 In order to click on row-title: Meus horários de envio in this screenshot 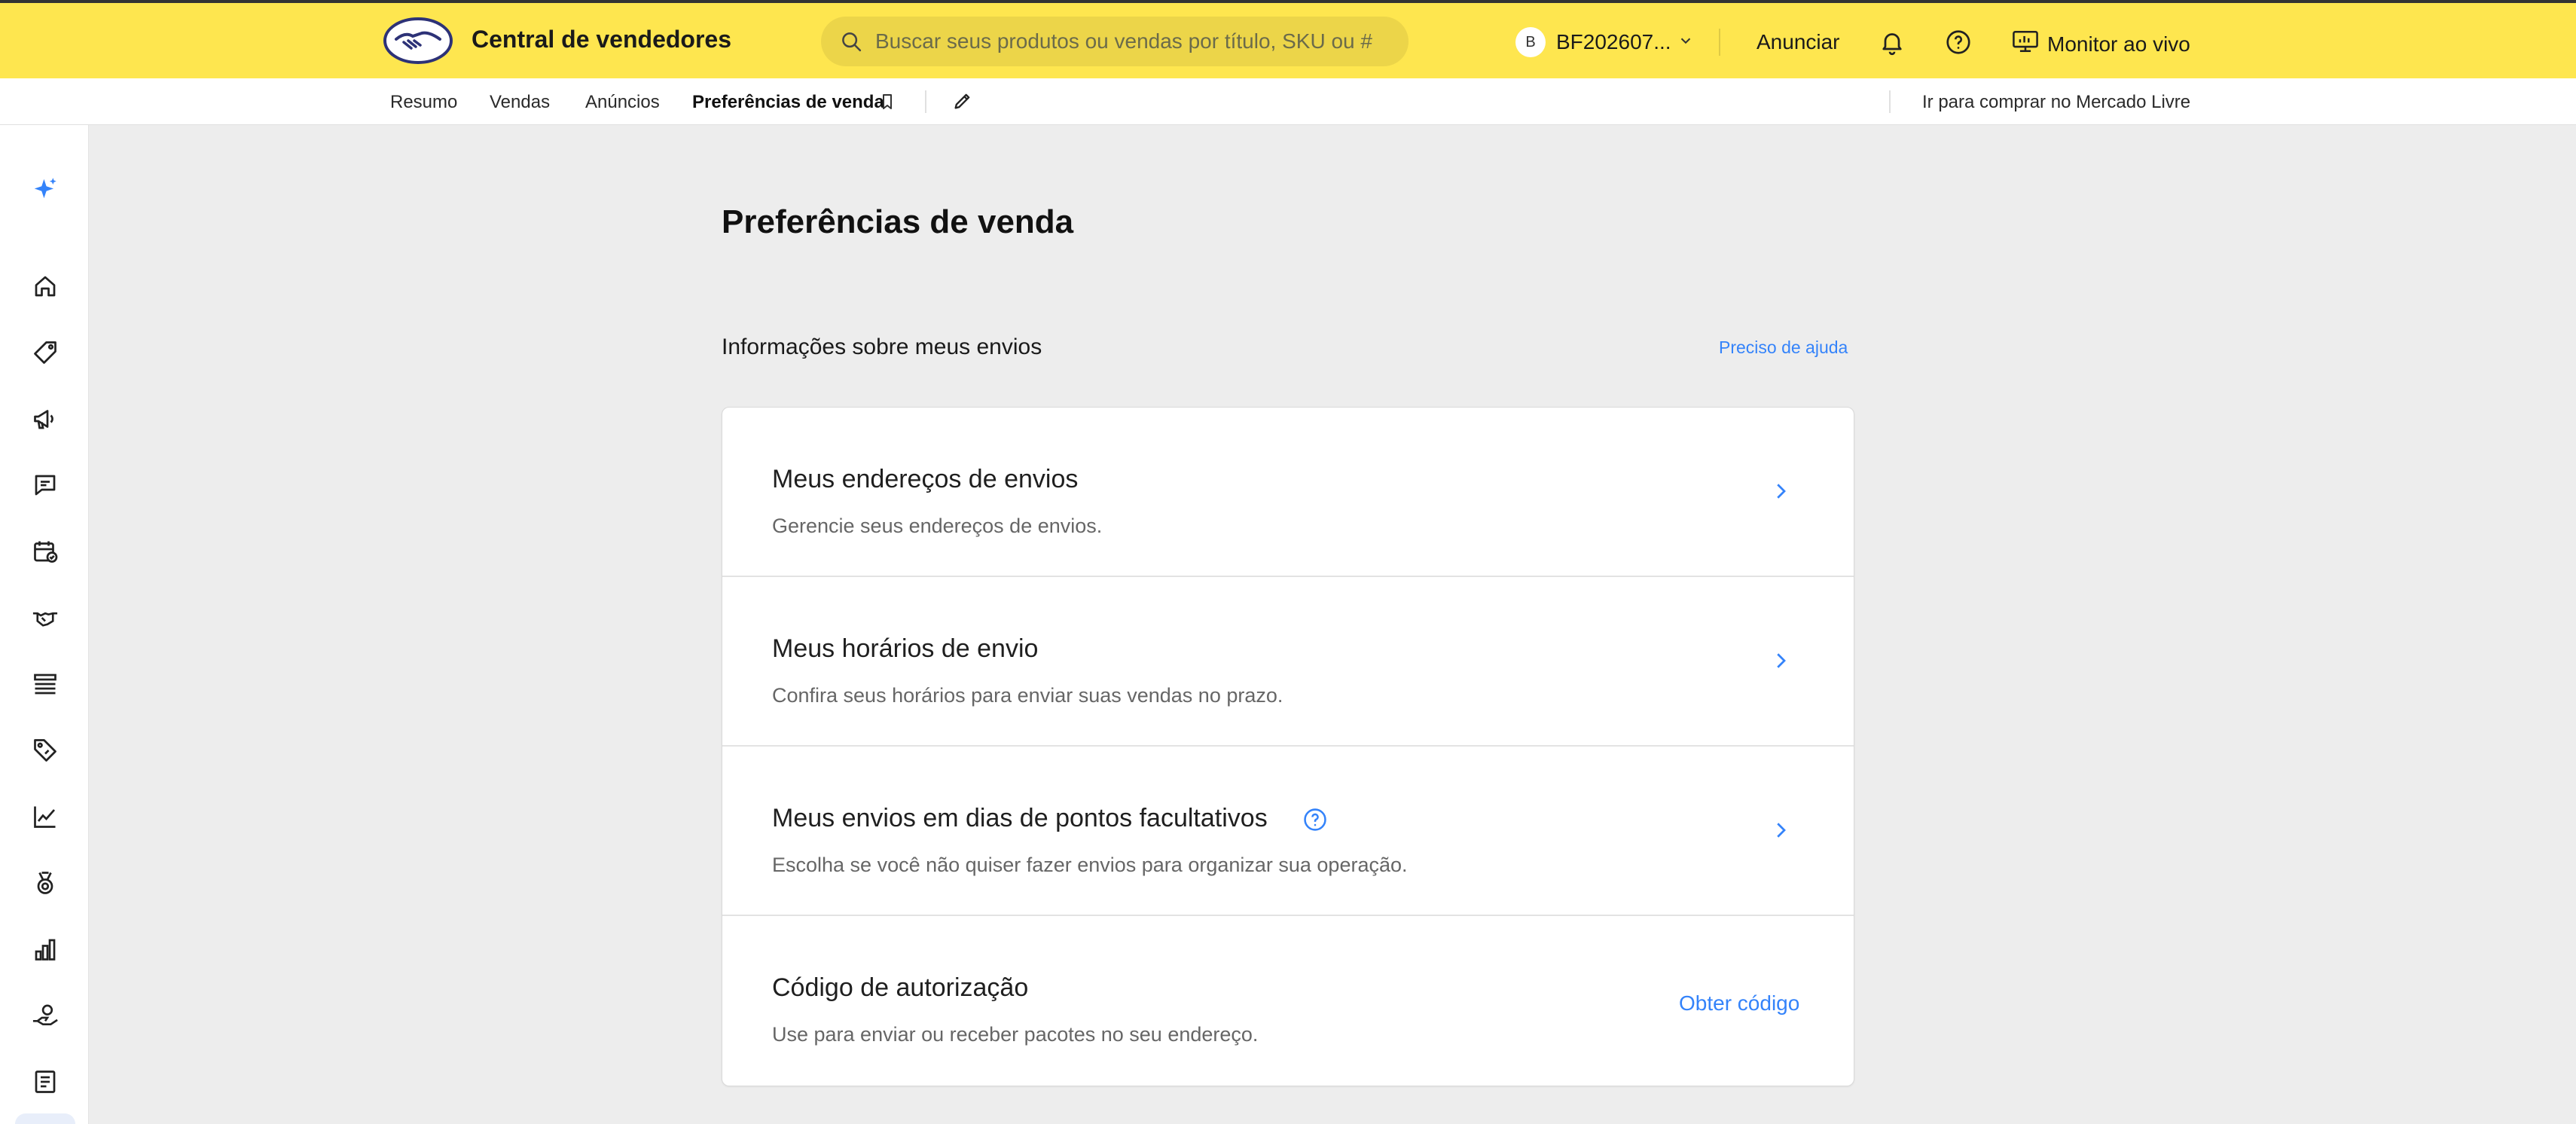, I will do `click(905, 648)`.